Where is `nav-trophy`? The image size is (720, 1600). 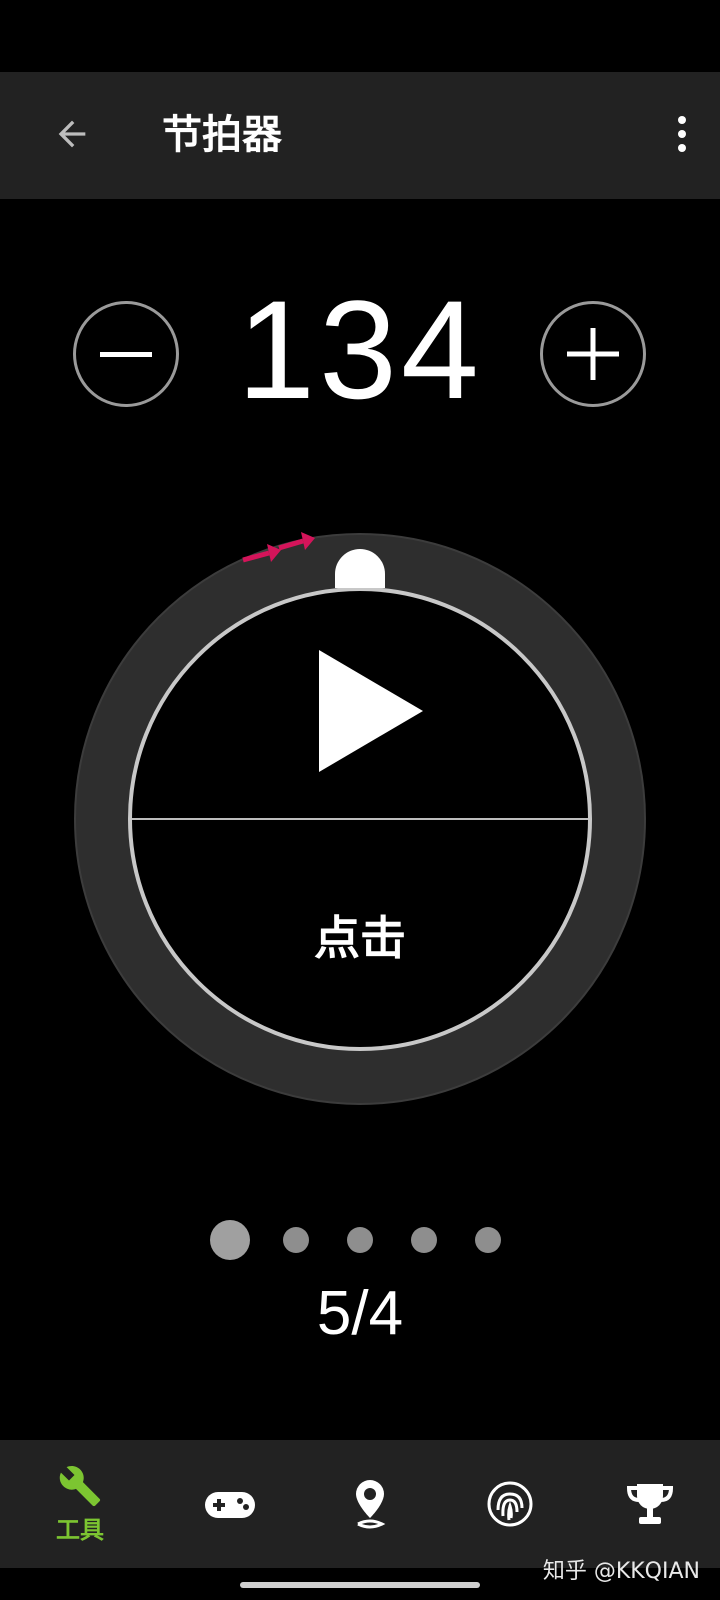 nav-trophy is located at coordinates (649, 1504).